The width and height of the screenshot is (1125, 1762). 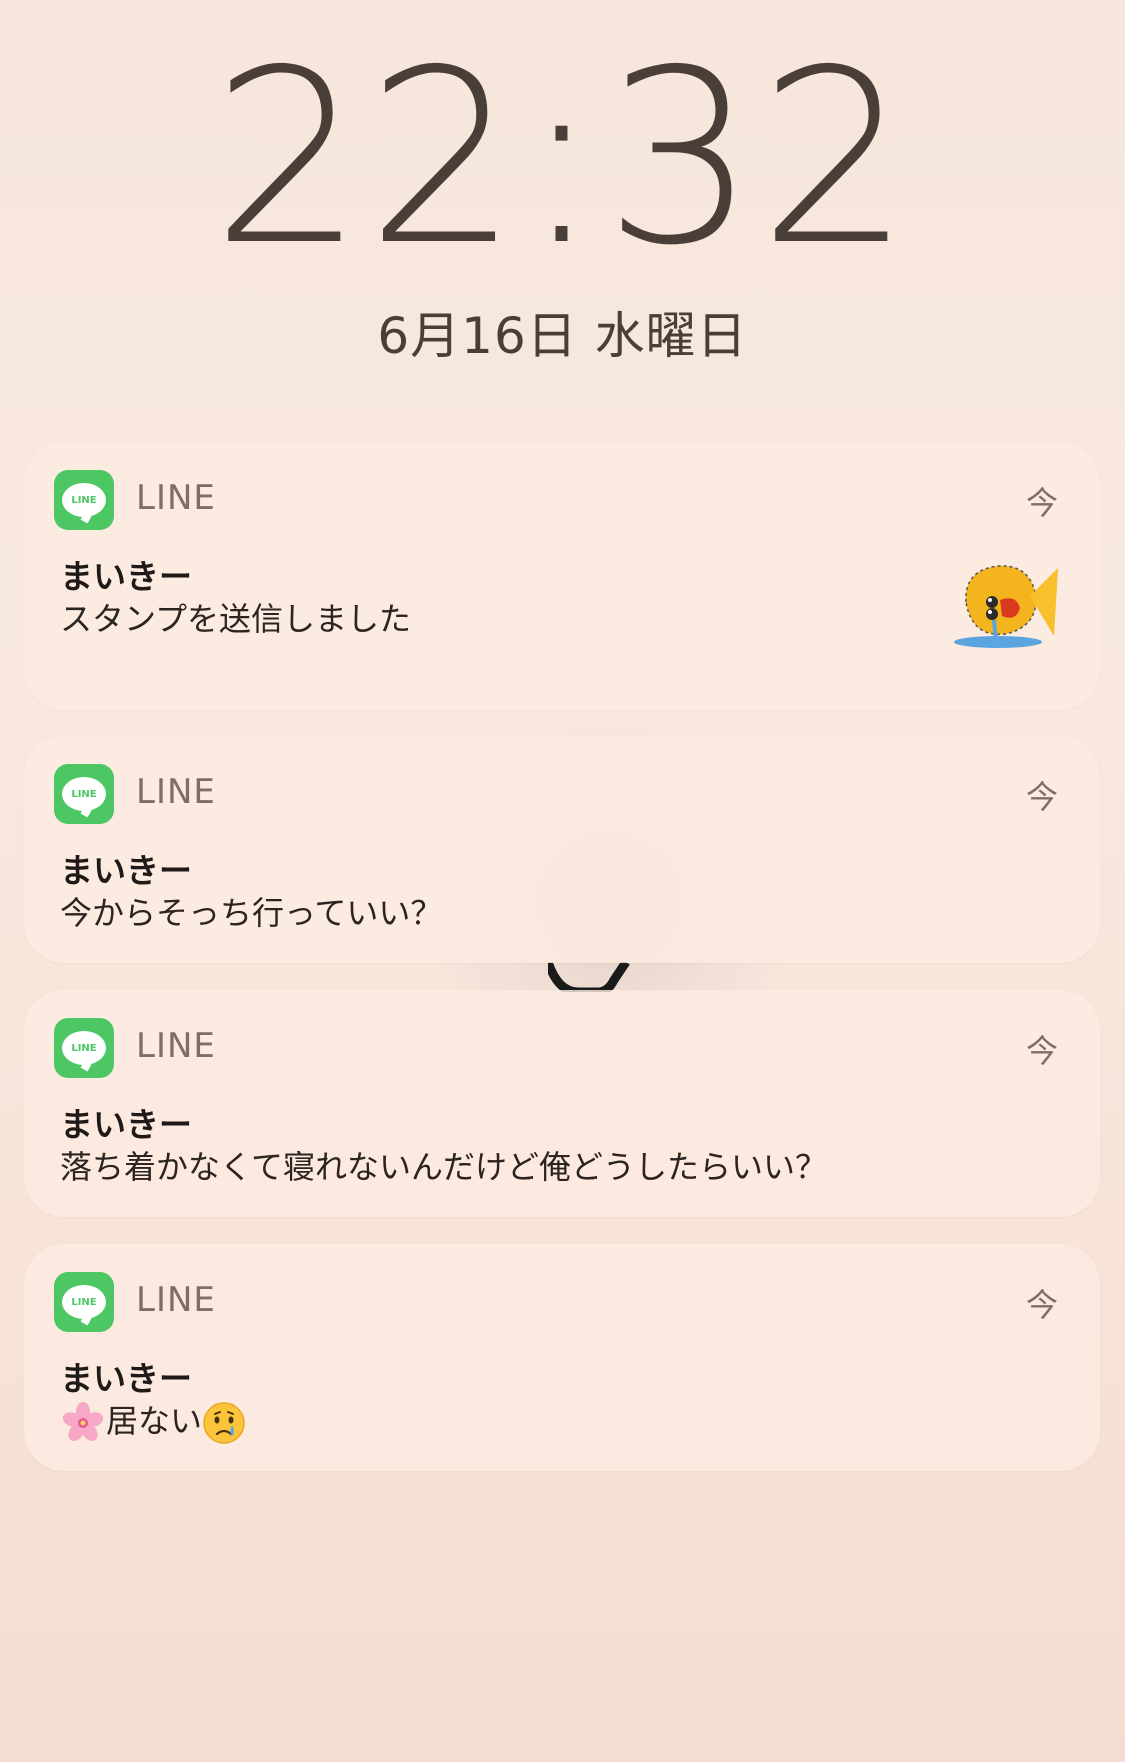 I want to click on crying-face-emoji-icon, so click(x=224, y=1423).